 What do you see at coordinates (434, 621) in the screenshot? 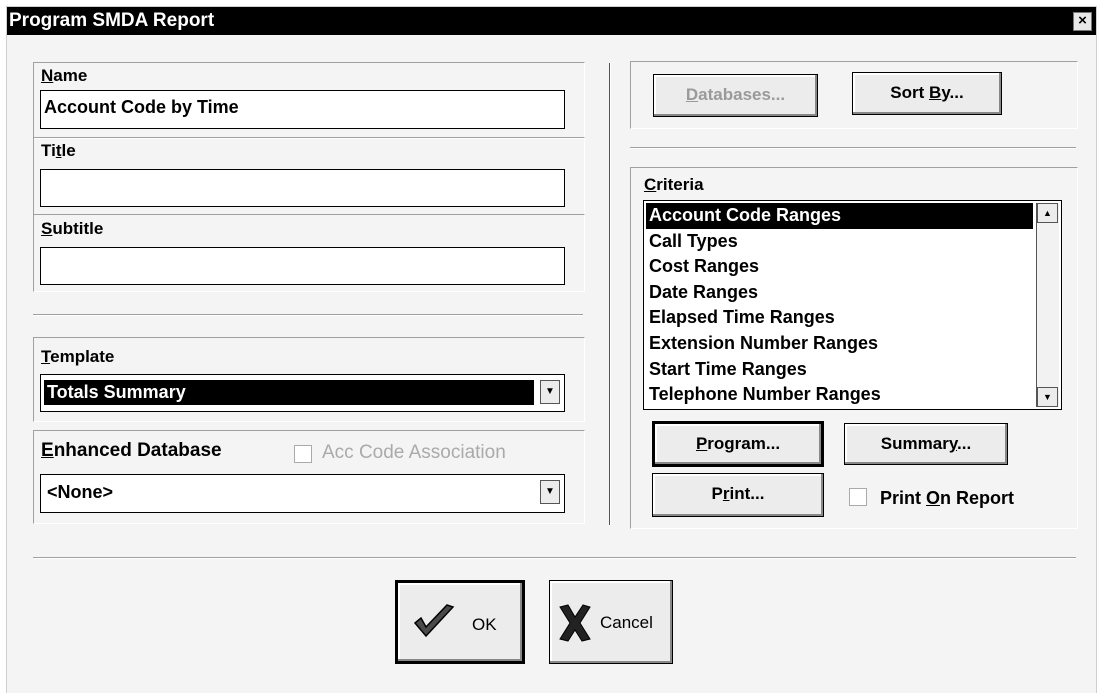
I see `checkmark-icon` at bounding box center [434, 621].